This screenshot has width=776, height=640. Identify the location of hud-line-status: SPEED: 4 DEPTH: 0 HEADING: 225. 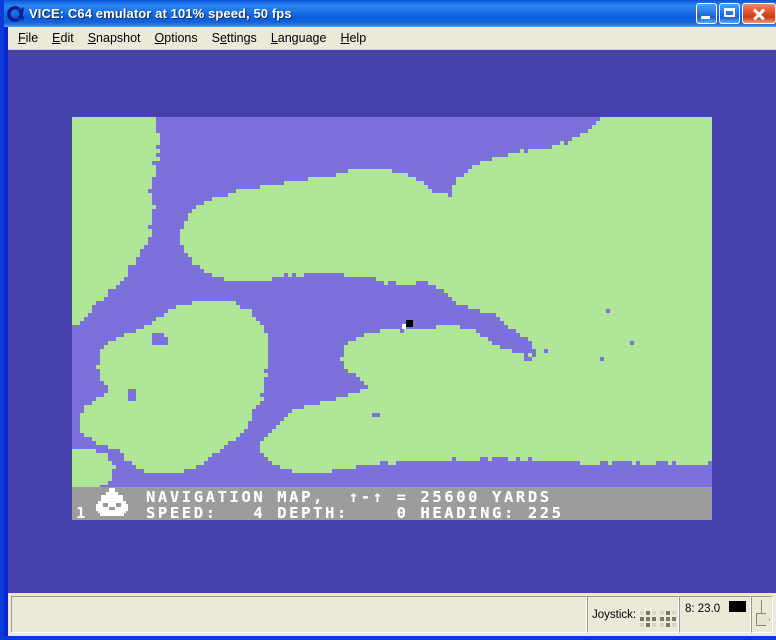
(355, 512).